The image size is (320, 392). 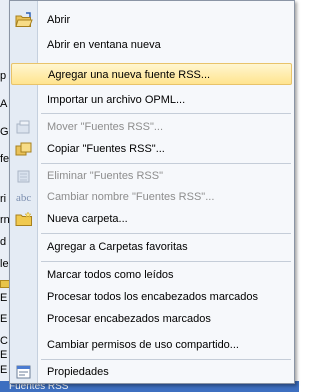 What do you see at coordinates (78, 372) in the screenshot?
I see `menu-item-label: Propiedades` at bounding box center [78, 372].